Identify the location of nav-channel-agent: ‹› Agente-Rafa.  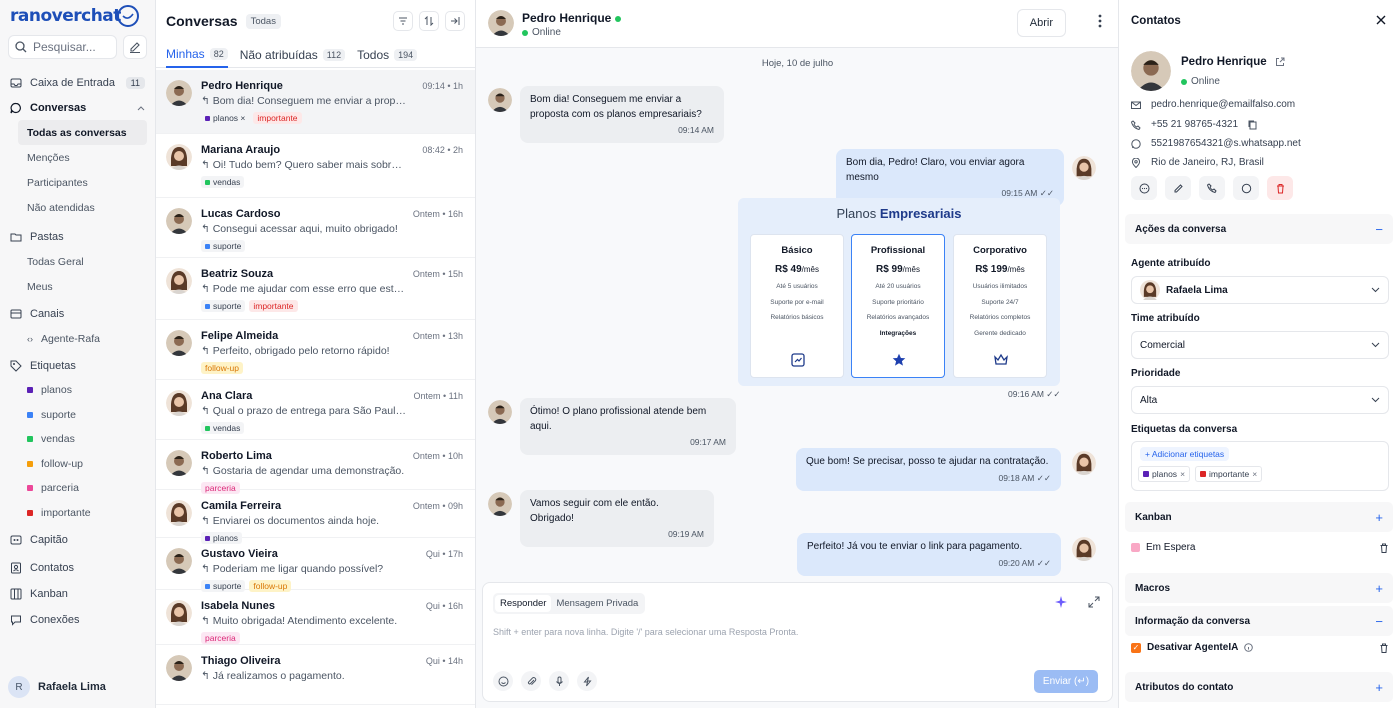
(77, 338).